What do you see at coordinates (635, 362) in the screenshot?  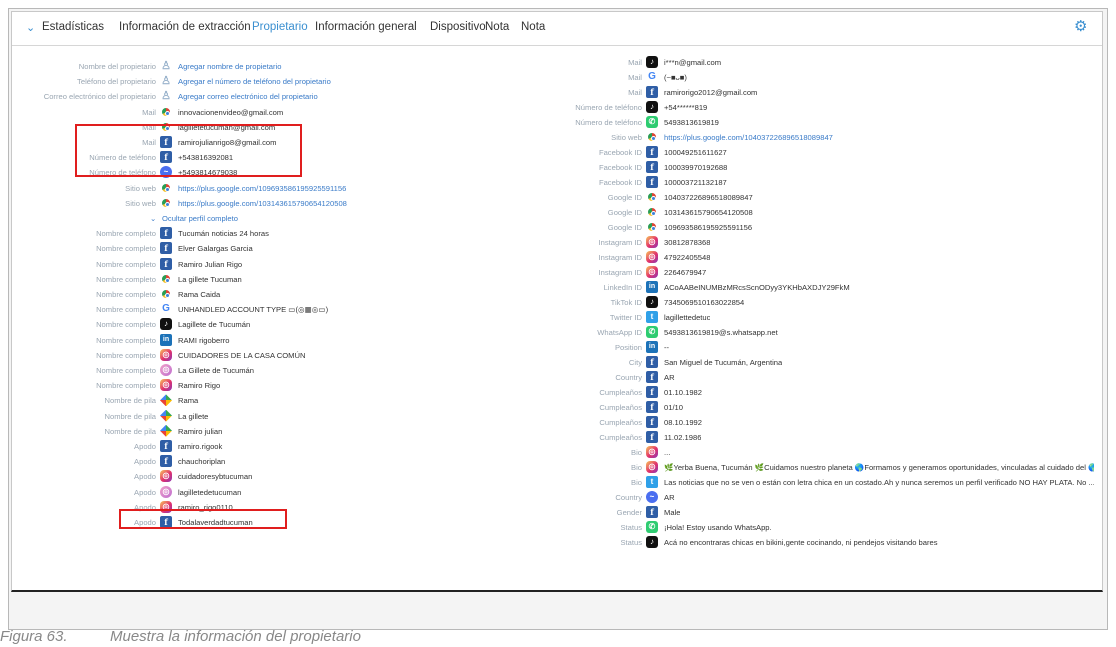 I see `field-label: City` at bounding box center [635, 362].